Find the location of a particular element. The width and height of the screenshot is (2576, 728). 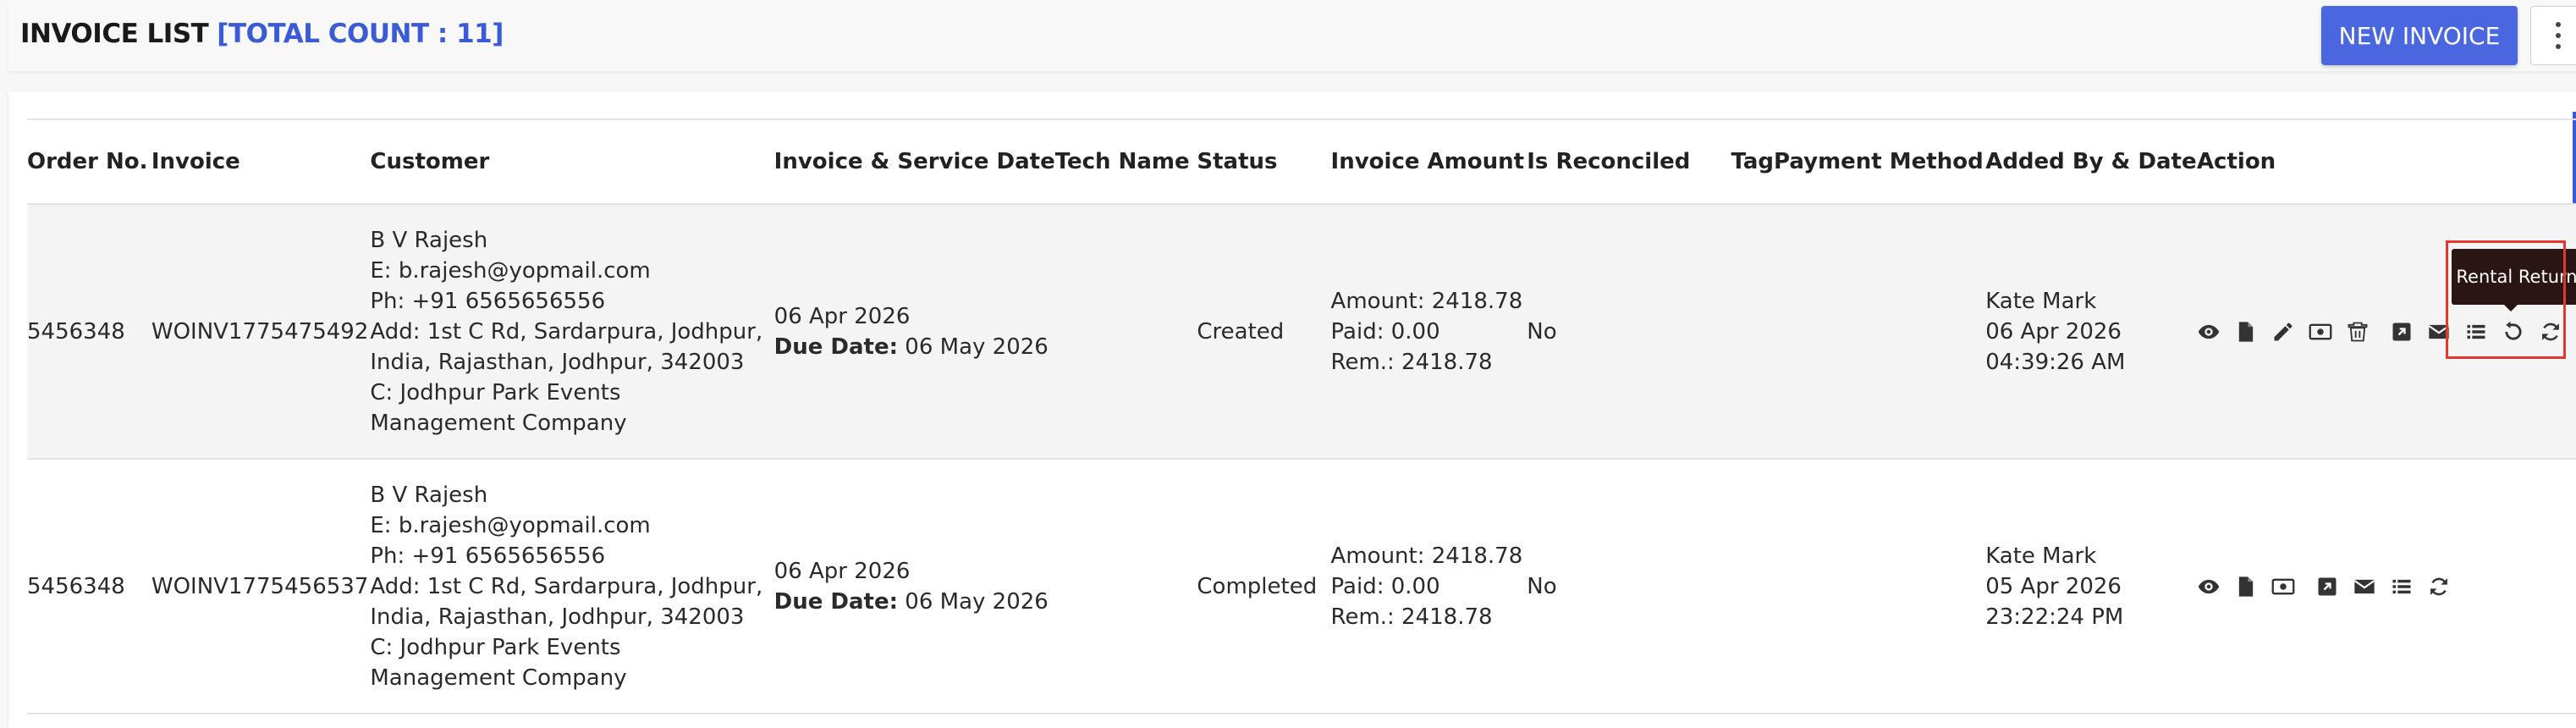

rental-return-undo-icon is located at coordinates (2513, 332).